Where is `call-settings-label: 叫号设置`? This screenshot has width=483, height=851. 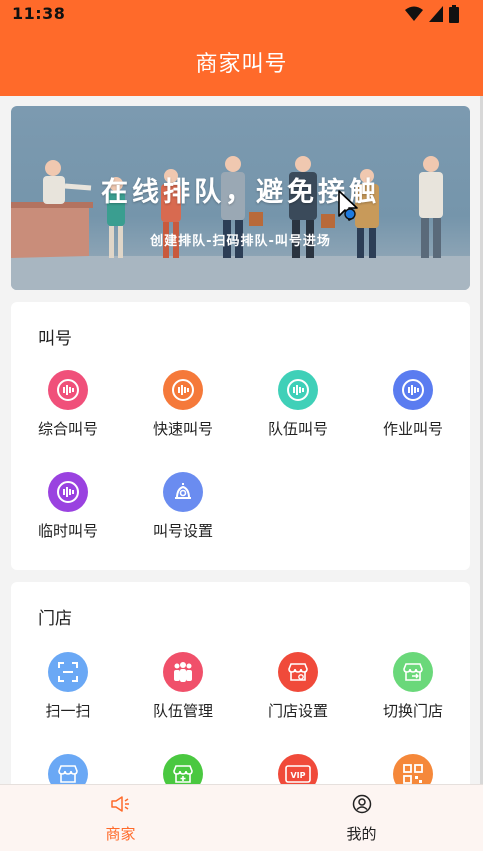 call-settings-label: 叫号设置 is located at coordinates (182, 531).